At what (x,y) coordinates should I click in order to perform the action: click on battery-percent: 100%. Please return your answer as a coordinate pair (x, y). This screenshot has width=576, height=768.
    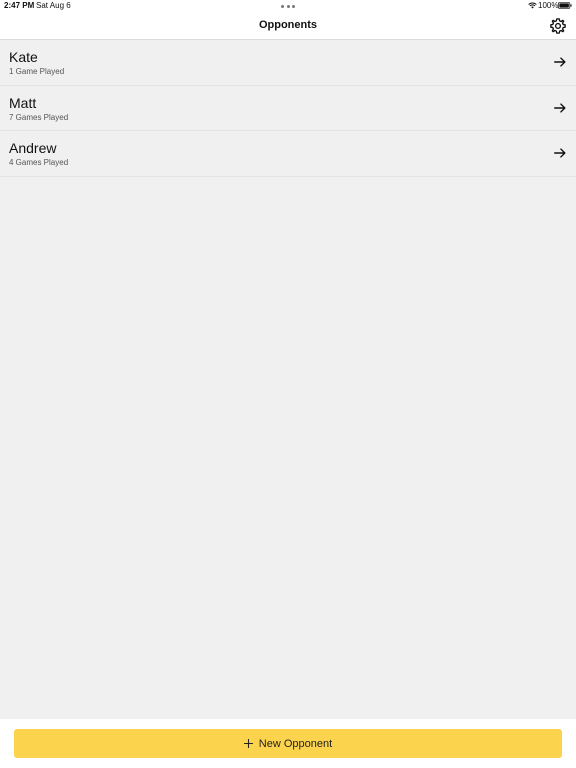
    Looking at the image, I should click on (548, 5).